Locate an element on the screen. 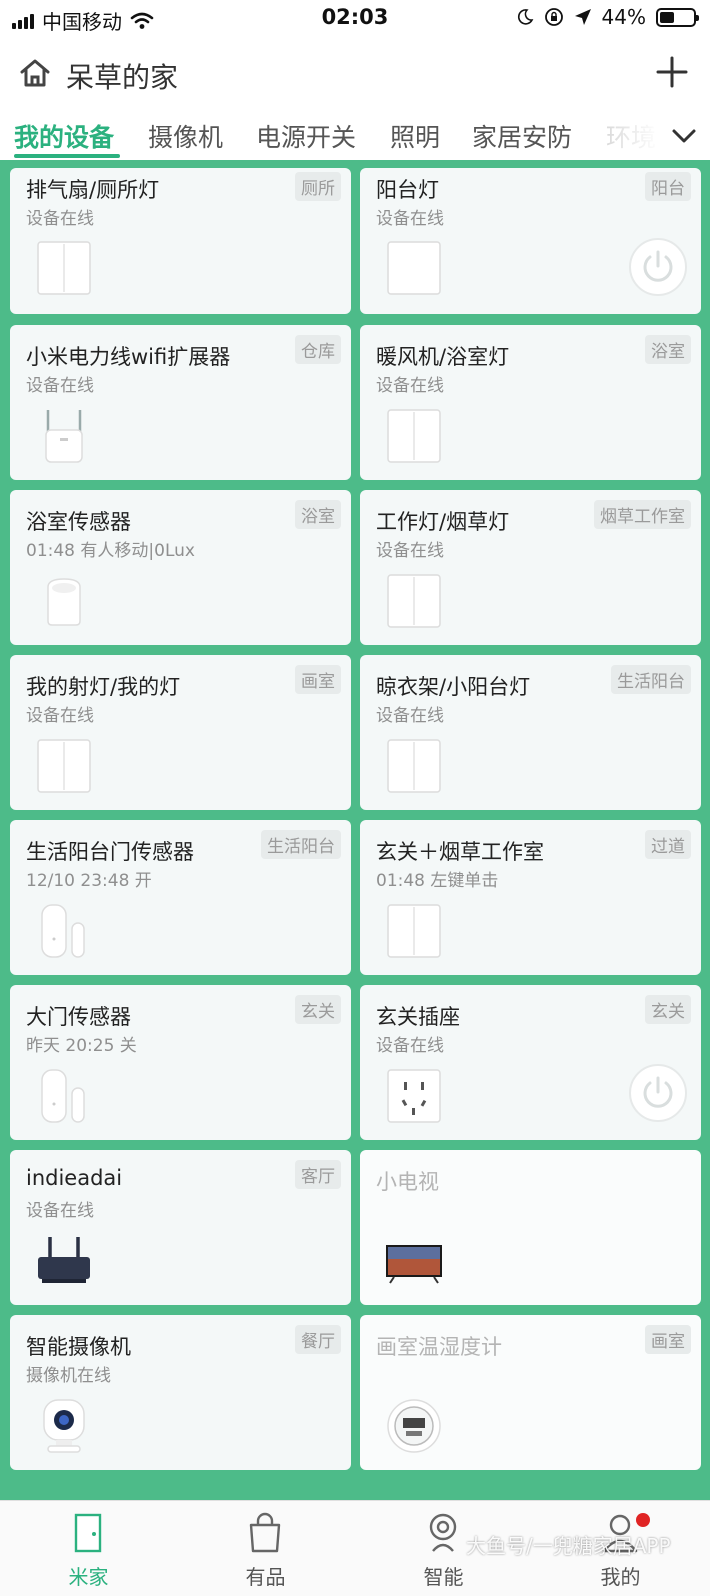 The image size is (710, 1596). device-card: 玄关＋烟草工作室 01:48 左键单击 过道 is located at coordinates (530, 897).